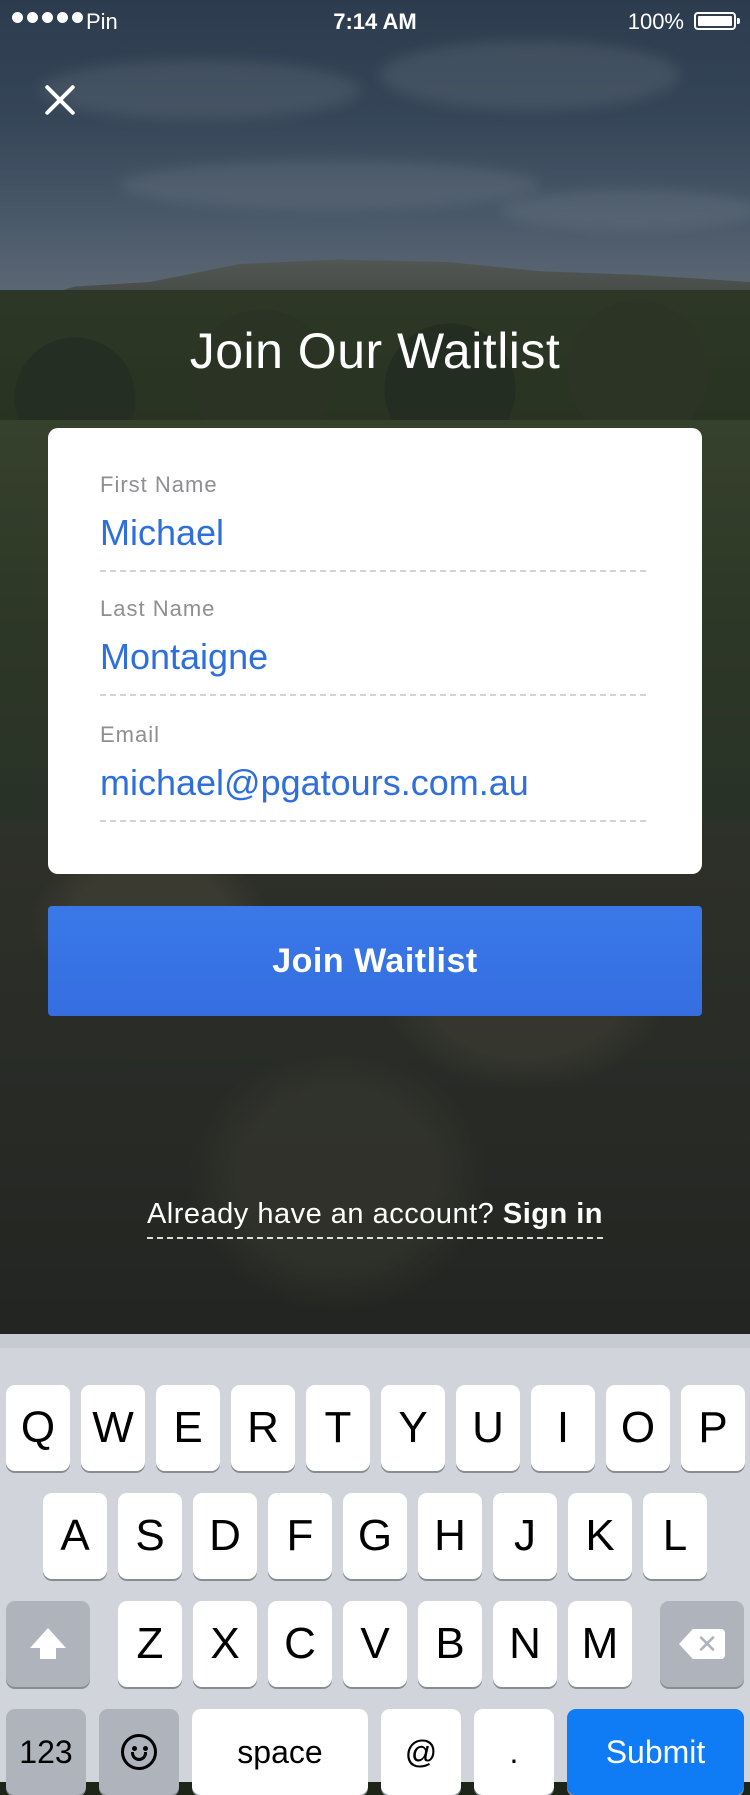 This screenshot has width=750, height=1795. Describe the element at coordinates (413, 1428) in the screenshot. I see `key-y: Y` at that location.